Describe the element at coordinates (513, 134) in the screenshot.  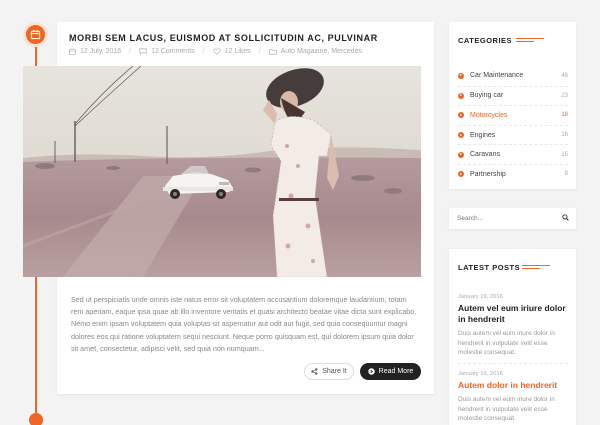
I see `category-item: Engines 16` at that location.